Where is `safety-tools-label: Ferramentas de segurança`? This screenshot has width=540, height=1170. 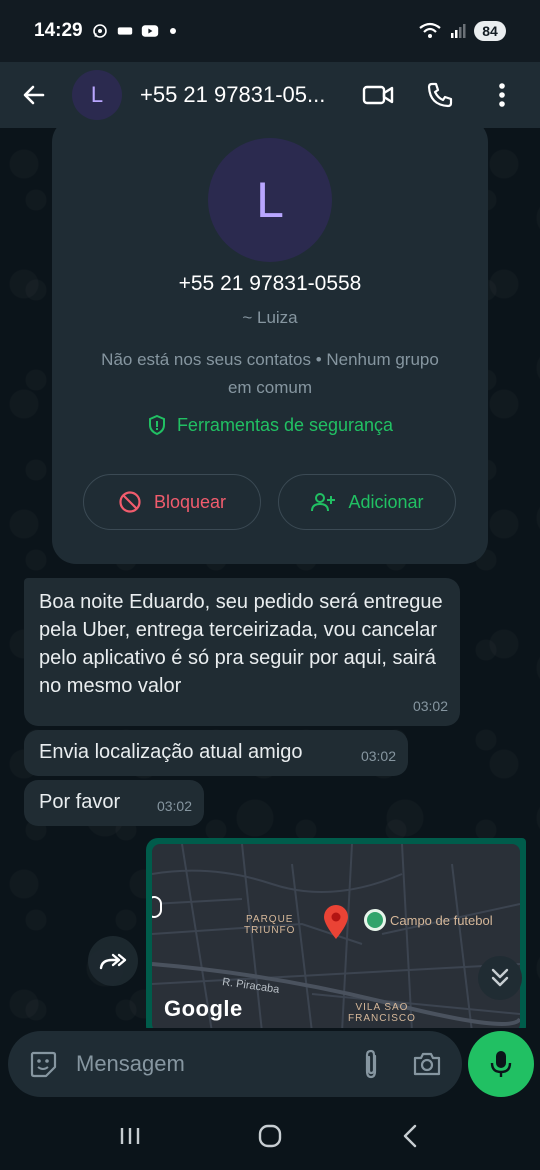
safety-tools-label: Ferramentas de segurança is located at coordinates (285, 424).